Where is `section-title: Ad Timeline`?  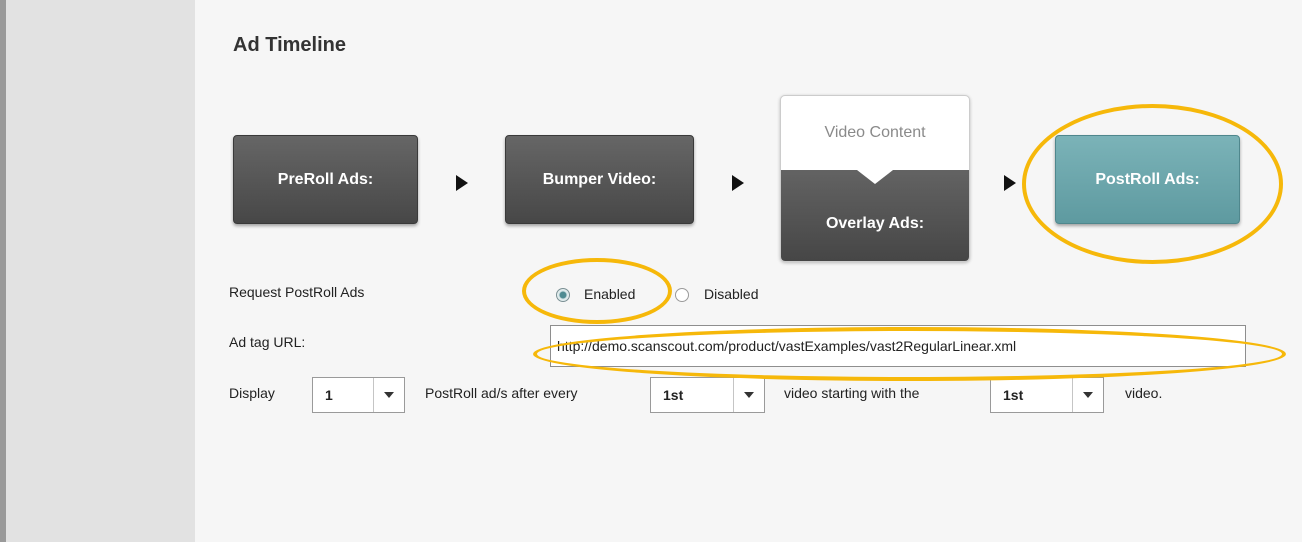 section-title: Ad Timeline is located at coordinates (289, 45).